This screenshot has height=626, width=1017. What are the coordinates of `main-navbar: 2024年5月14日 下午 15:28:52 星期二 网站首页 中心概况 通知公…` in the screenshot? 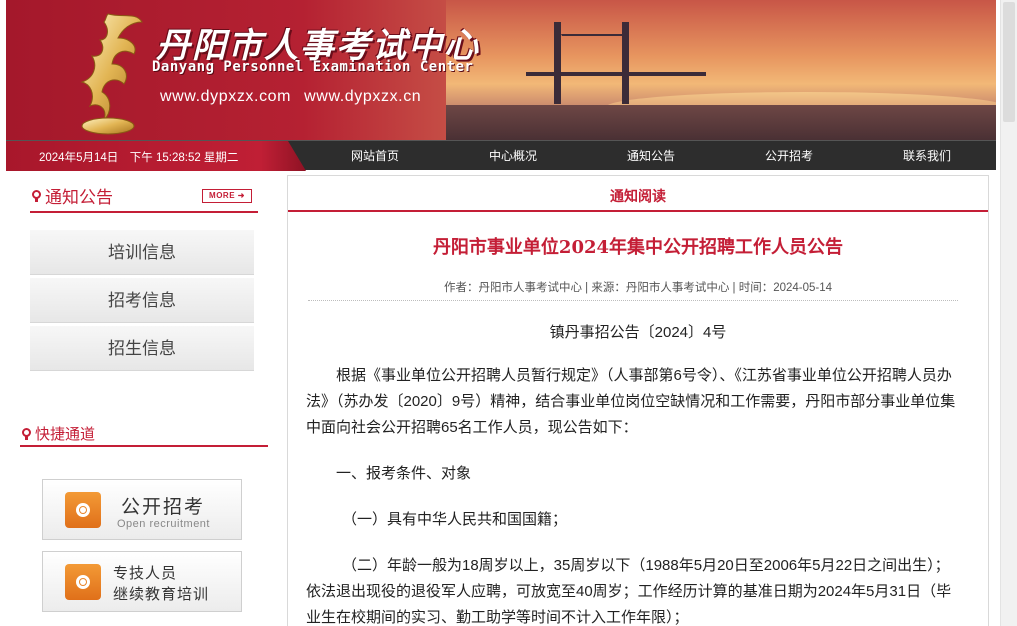 It's located at (501, 155).